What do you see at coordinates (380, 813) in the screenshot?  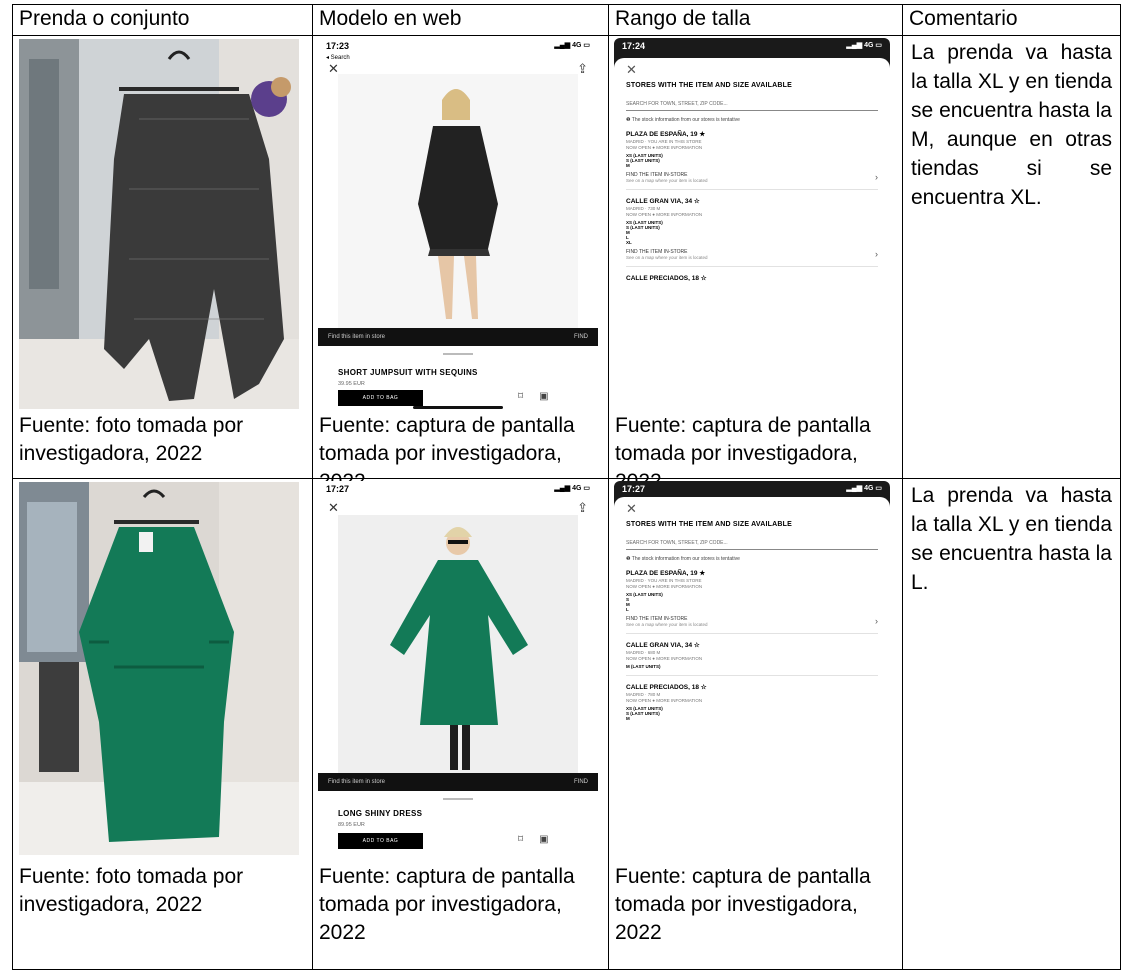 I see `product-name: LONG SHINY DRESS` at bounding box center [380, 813].